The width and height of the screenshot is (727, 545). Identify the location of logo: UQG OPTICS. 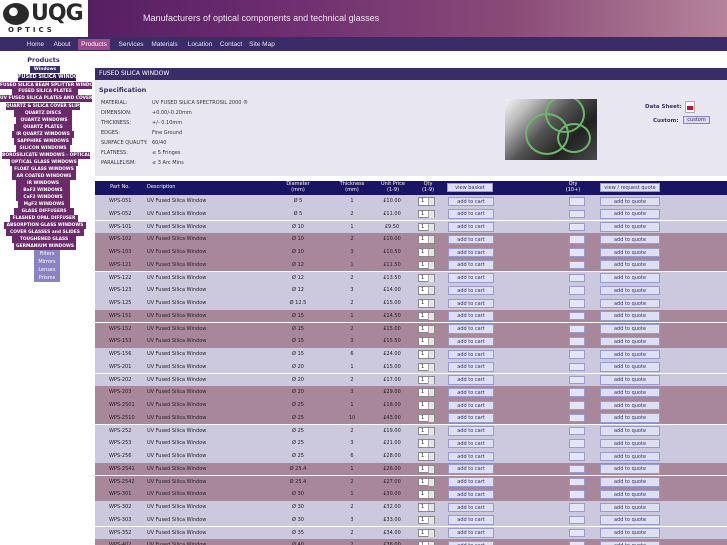
(44, 18).